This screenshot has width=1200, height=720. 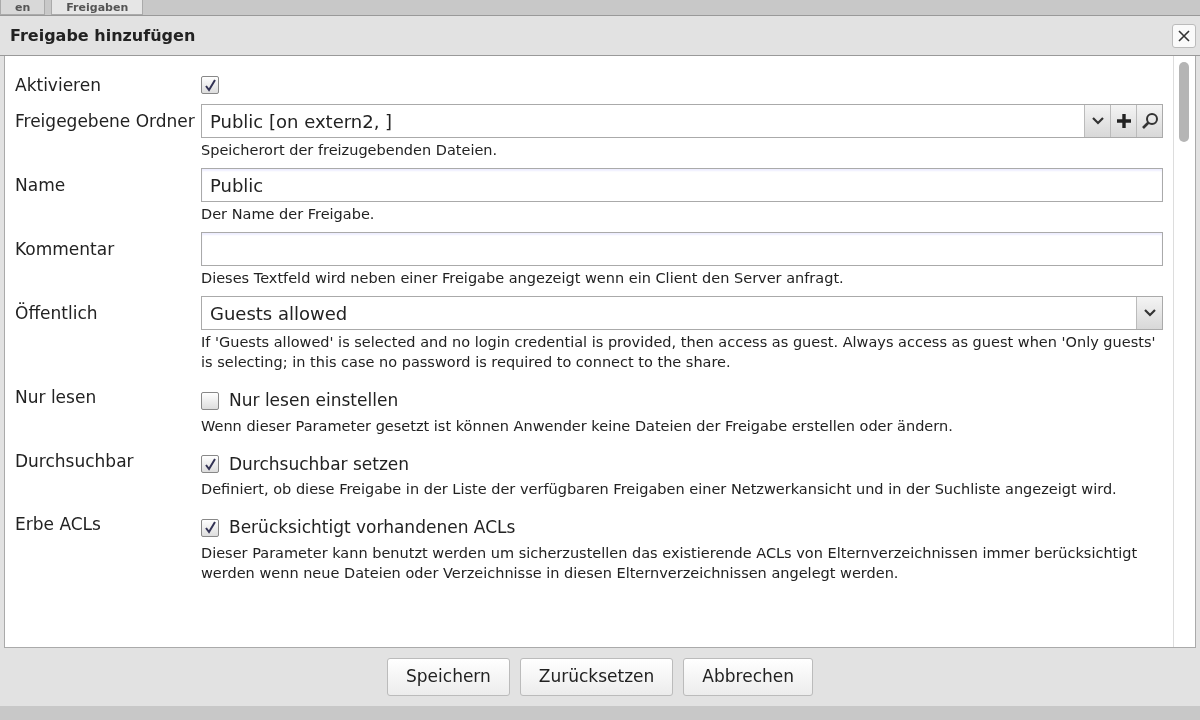 What do you see at coordinates (56, 397) in the screenshot?
I see `field-label: Nur lesen` at bounding box center [56, 397].